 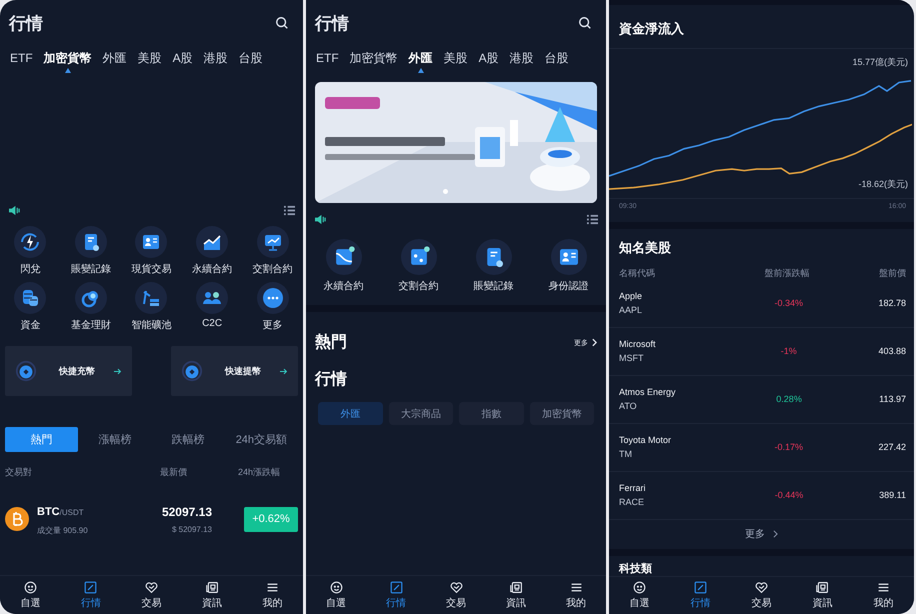 I want to click on arrow-right-icon, so click(x=118, y=371).